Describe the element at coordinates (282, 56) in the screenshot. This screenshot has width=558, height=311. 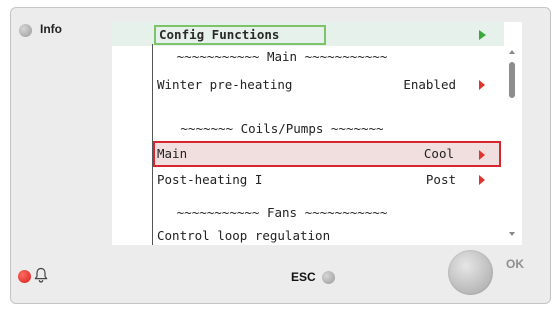
I see `section-label: ~~~~~~~~~~~ Main ~~~~~~~~~~~` at that location.